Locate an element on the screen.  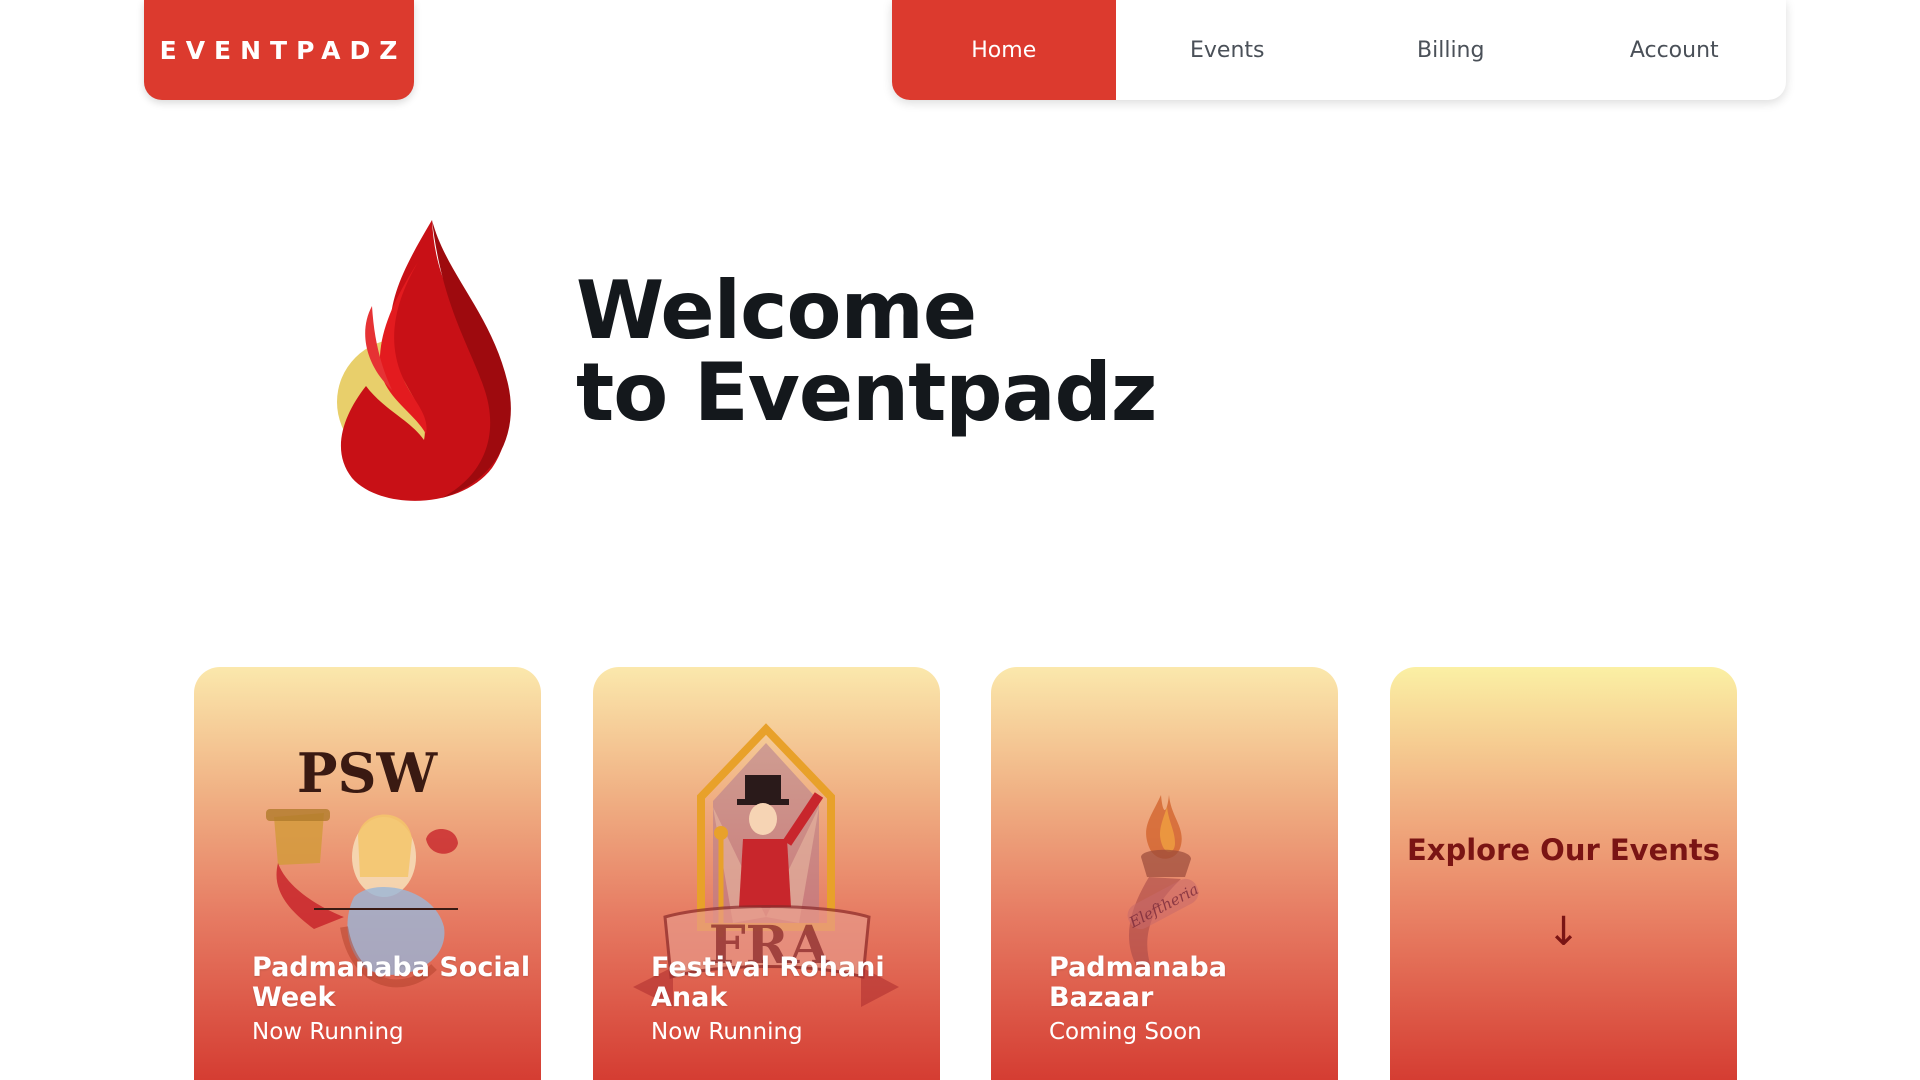
card-title: Festival Rohani Anak is located at coordinates (768, 982).